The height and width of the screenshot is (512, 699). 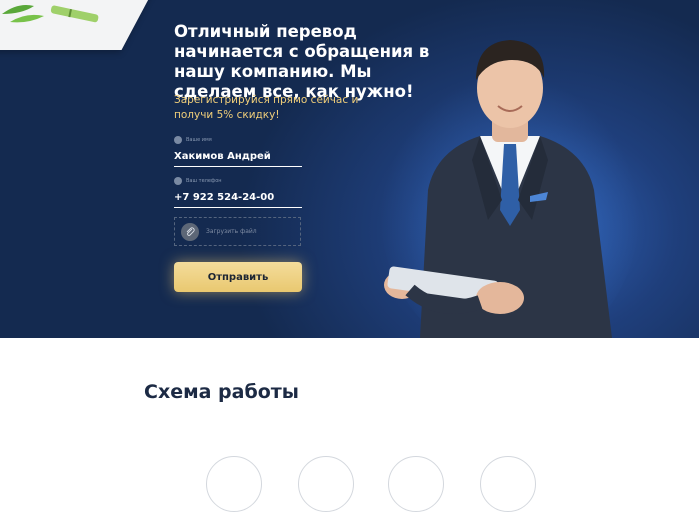 I want to click on work-scheme-title: Схема работы, so click(x=221, y=392).